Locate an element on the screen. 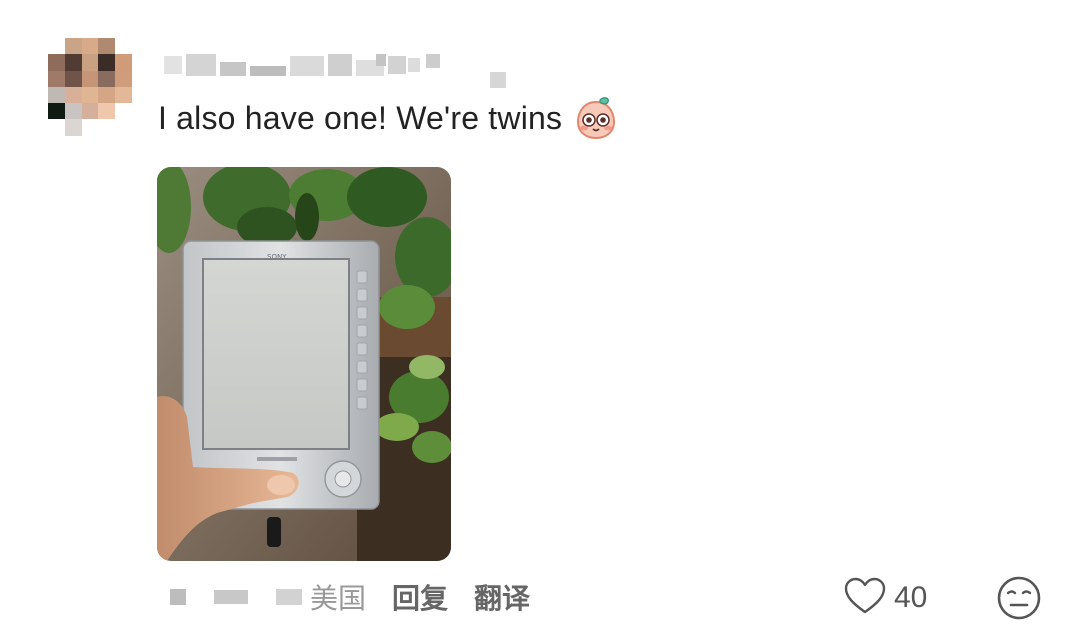 The width and height of the screenshot is (1080, 626). location-label: 美国 is located at coordinates (338, 598).